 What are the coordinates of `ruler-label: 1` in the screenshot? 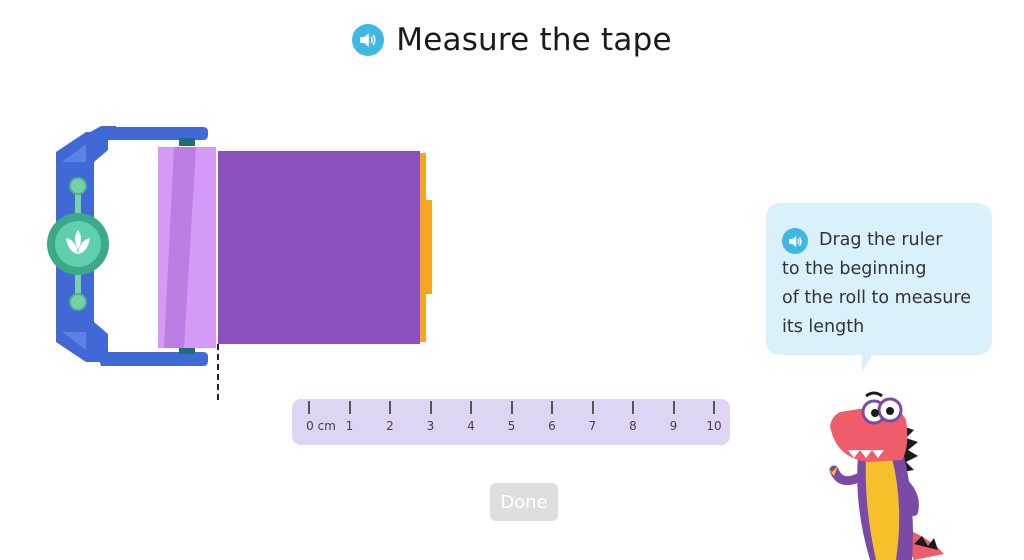 It's located at (349, 426).